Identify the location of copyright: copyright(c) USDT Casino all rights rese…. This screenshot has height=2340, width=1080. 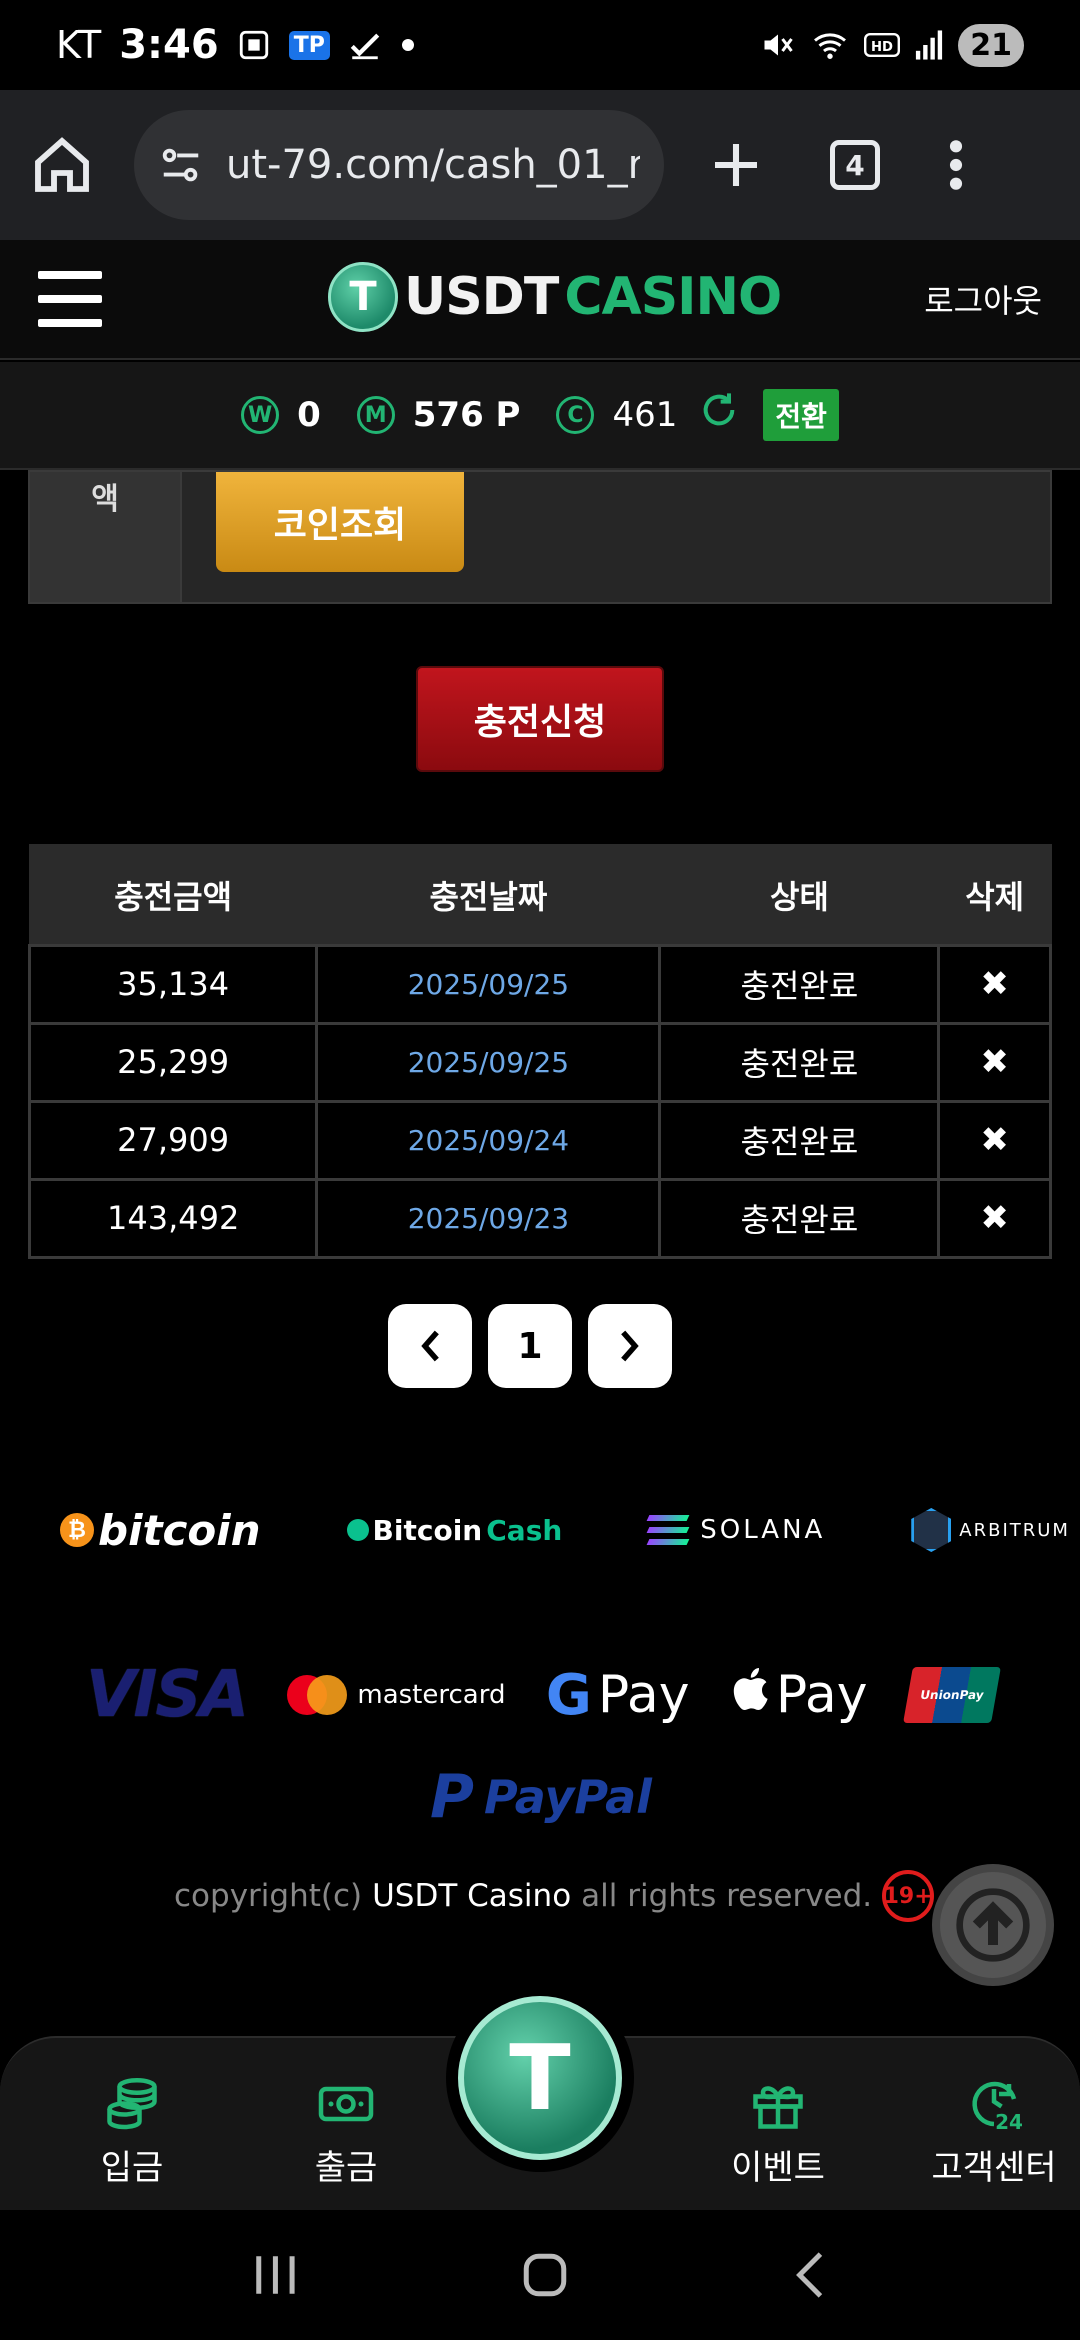
(554, 1896).